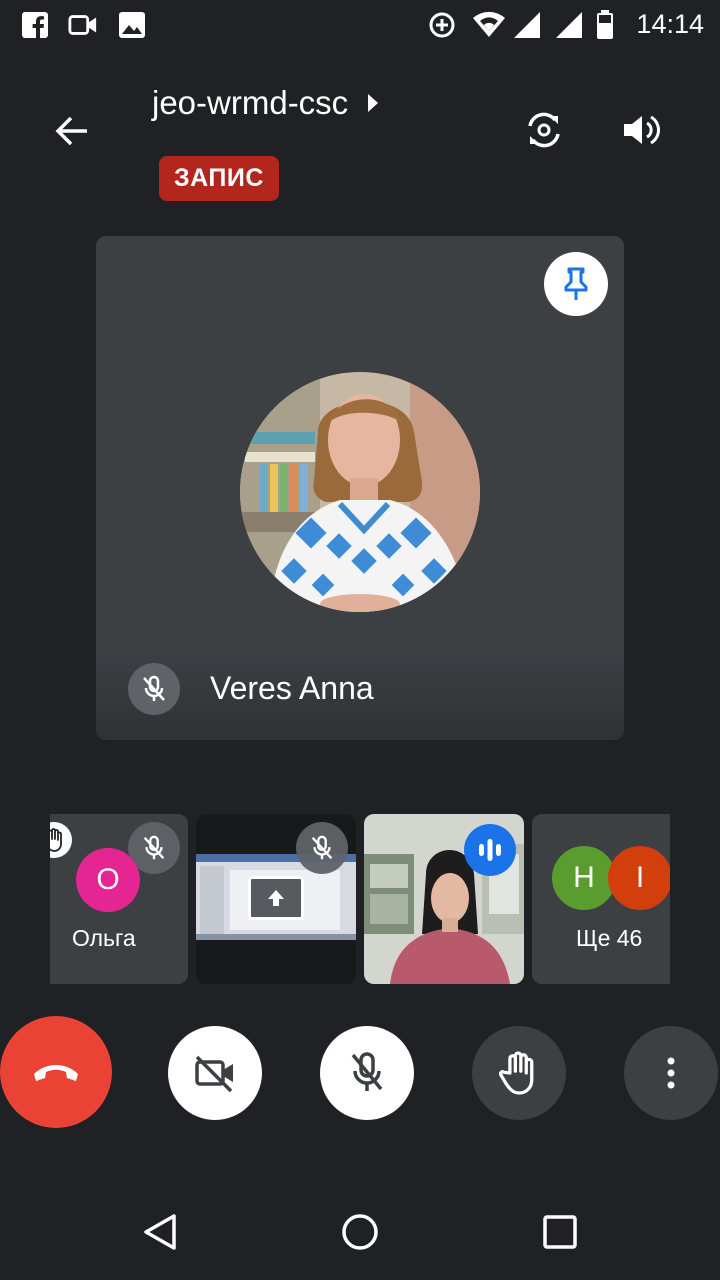 Image resolution: width=720 pixels, height=1280 pixels. I want to click on more-vert-icon, so click(671, 1073).